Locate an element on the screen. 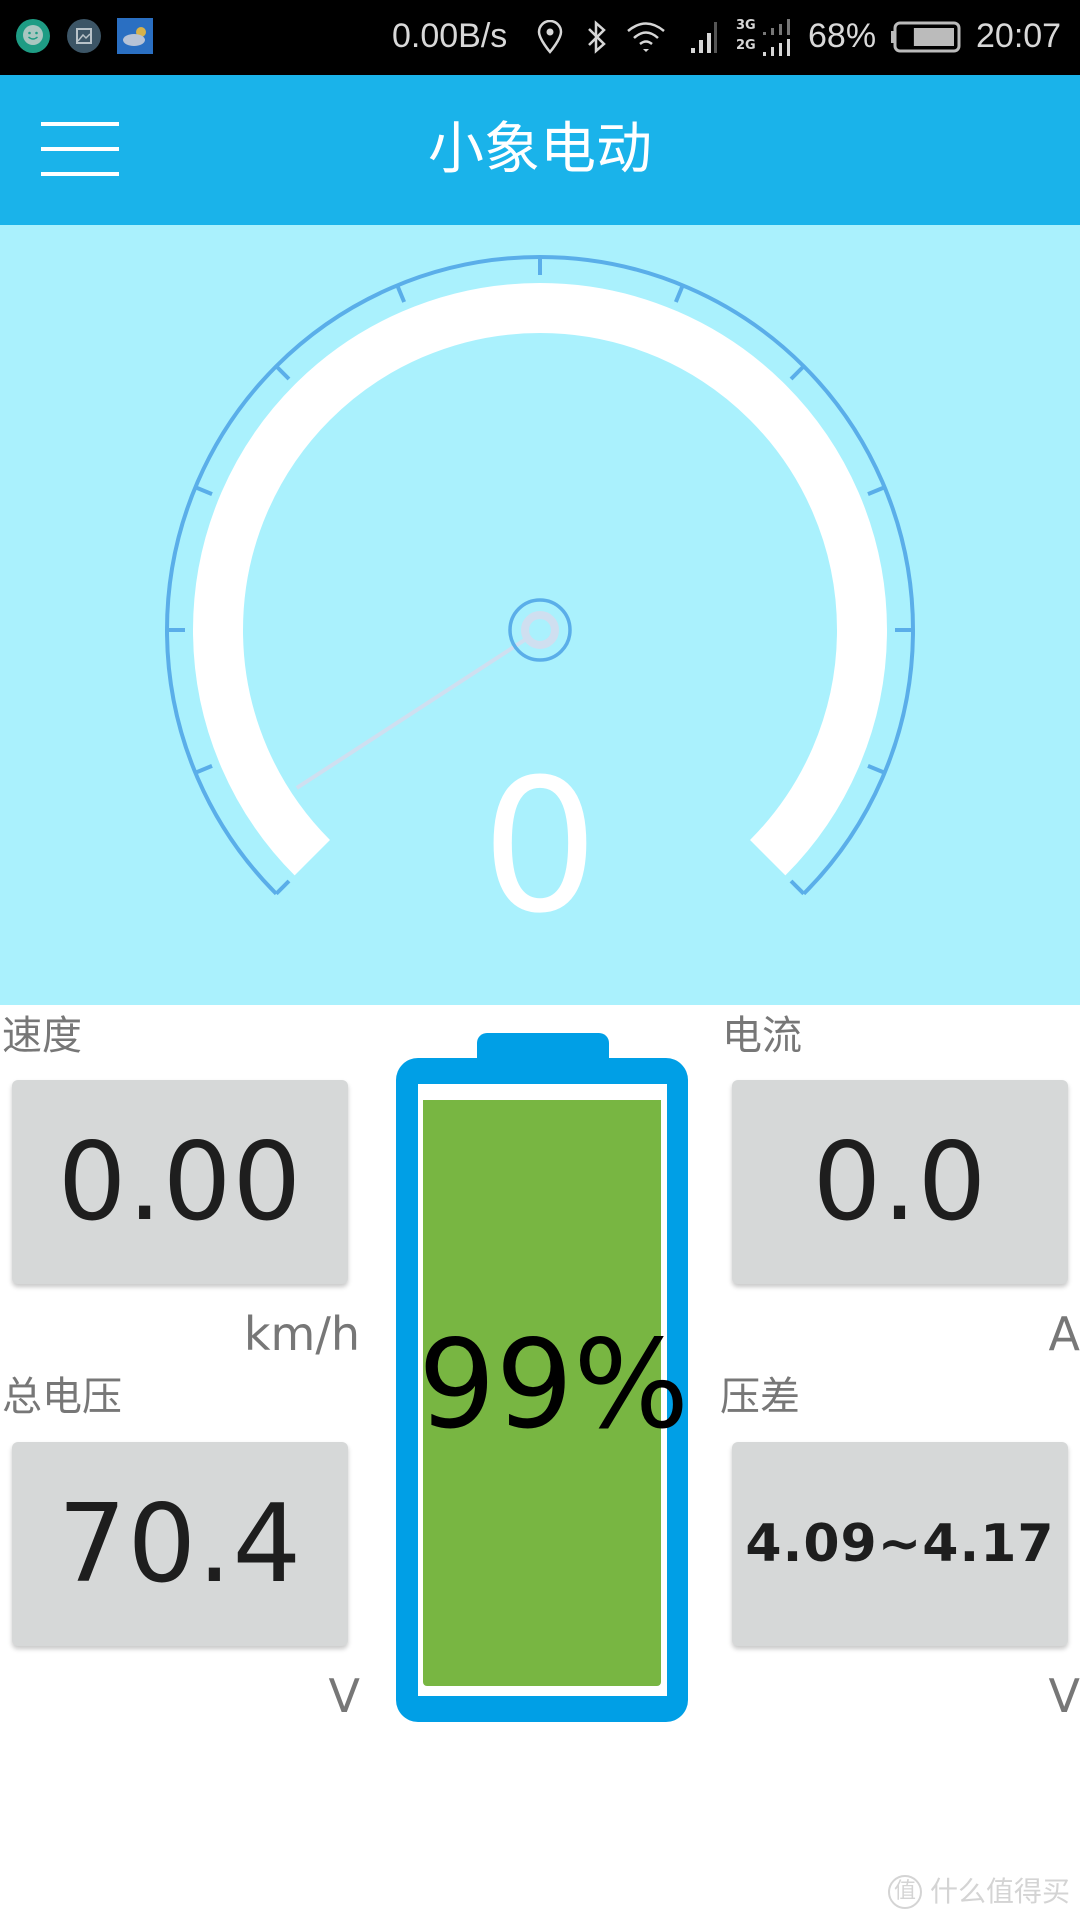 This screenshot has width=1080, height=1920. current-card: 0.0 is located at coordinates (900, 1182).